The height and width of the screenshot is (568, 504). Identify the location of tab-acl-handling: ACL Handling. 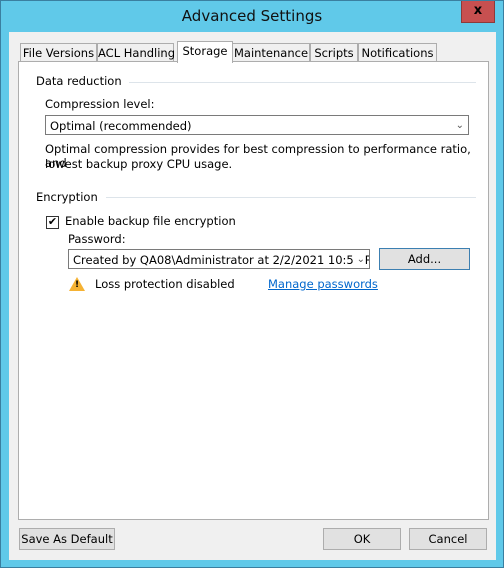
(136, 52).